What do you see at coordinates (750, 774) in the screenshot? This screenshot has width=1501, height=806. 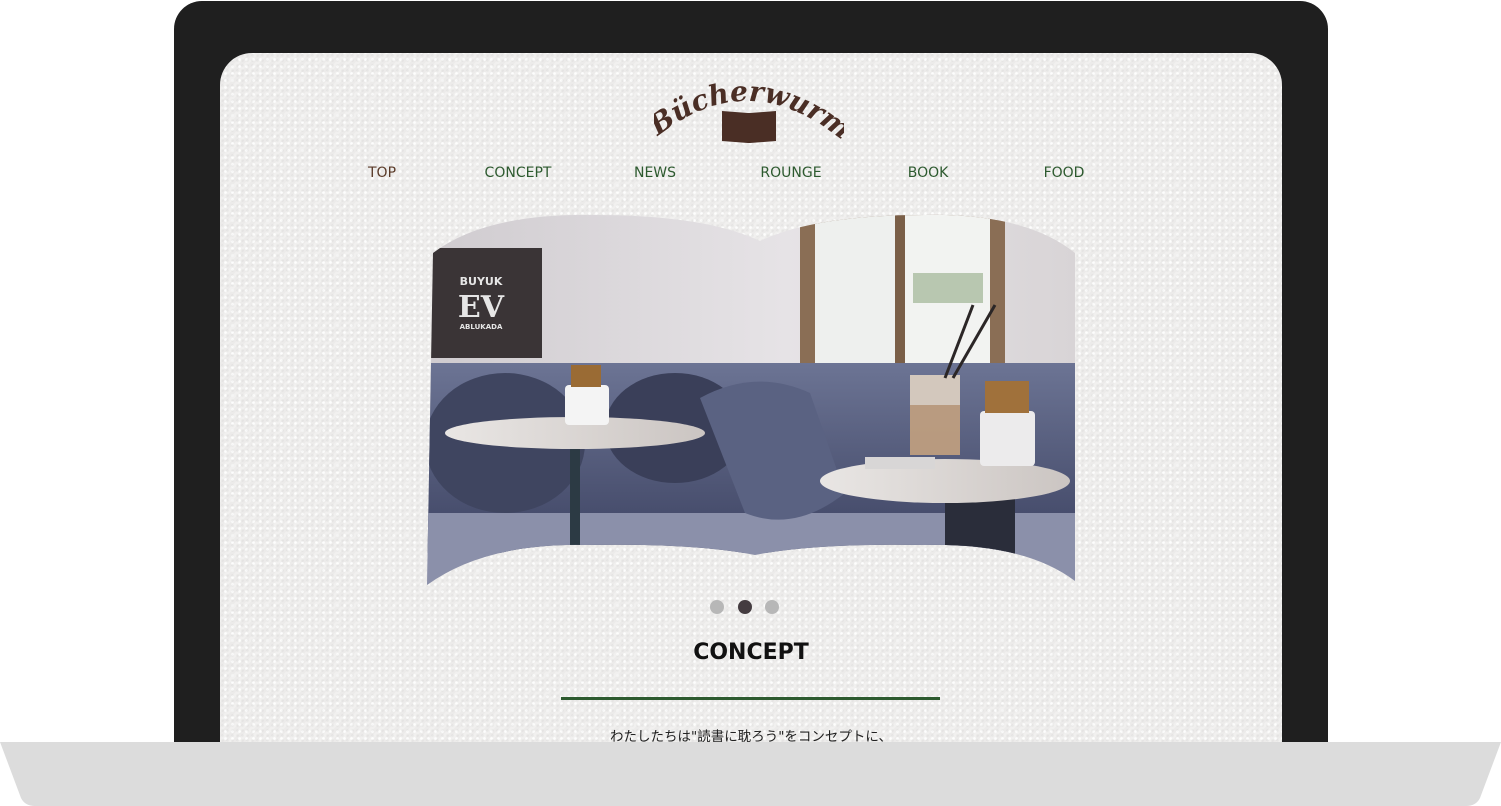 I see `laptop-base` at bounding box center [750, 774].